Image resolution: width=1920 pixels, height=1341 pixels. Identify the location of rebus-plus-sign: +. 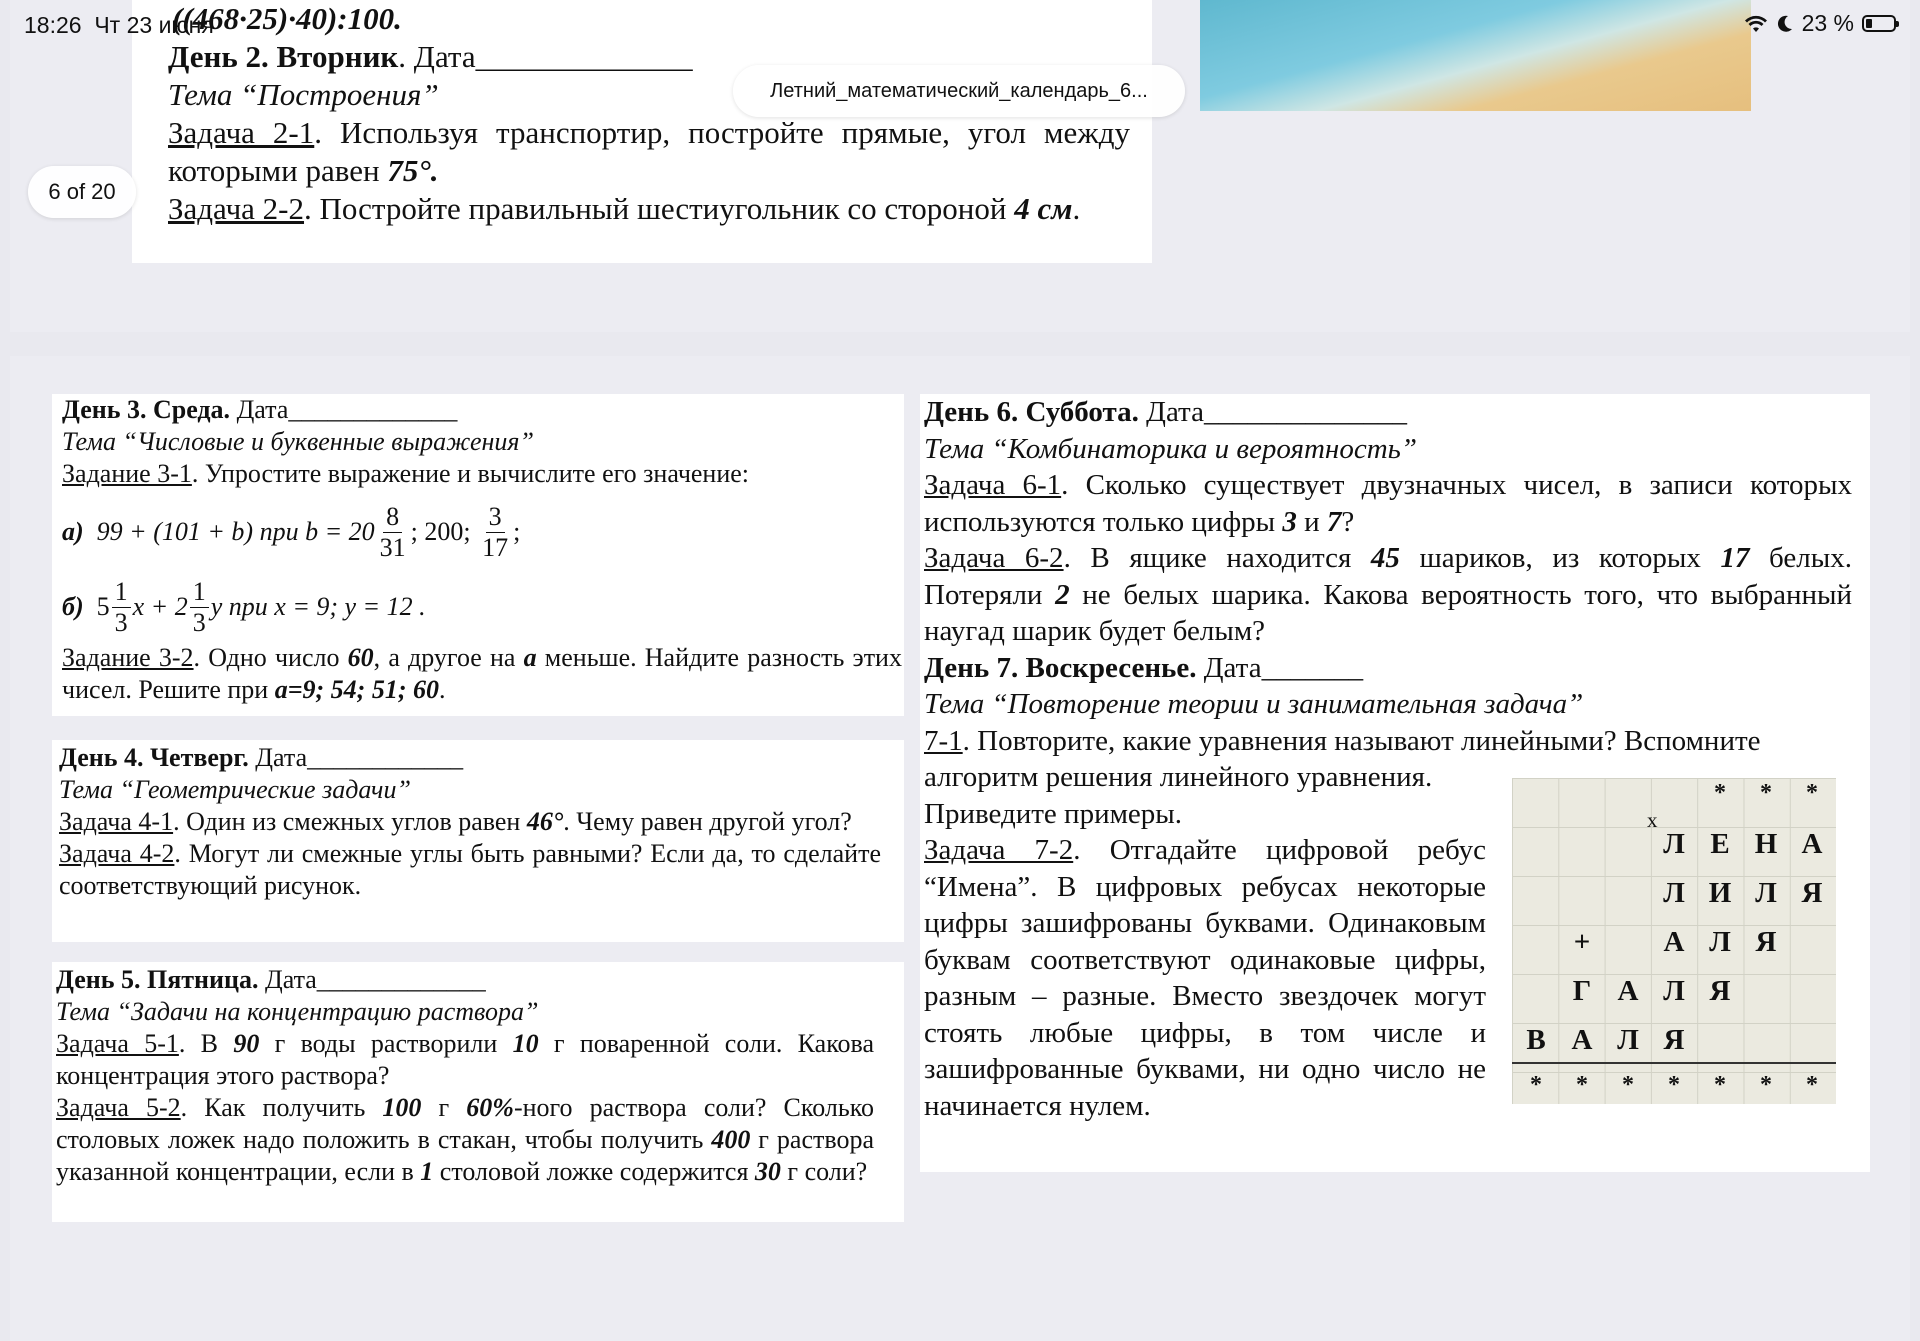
(1582, 942).